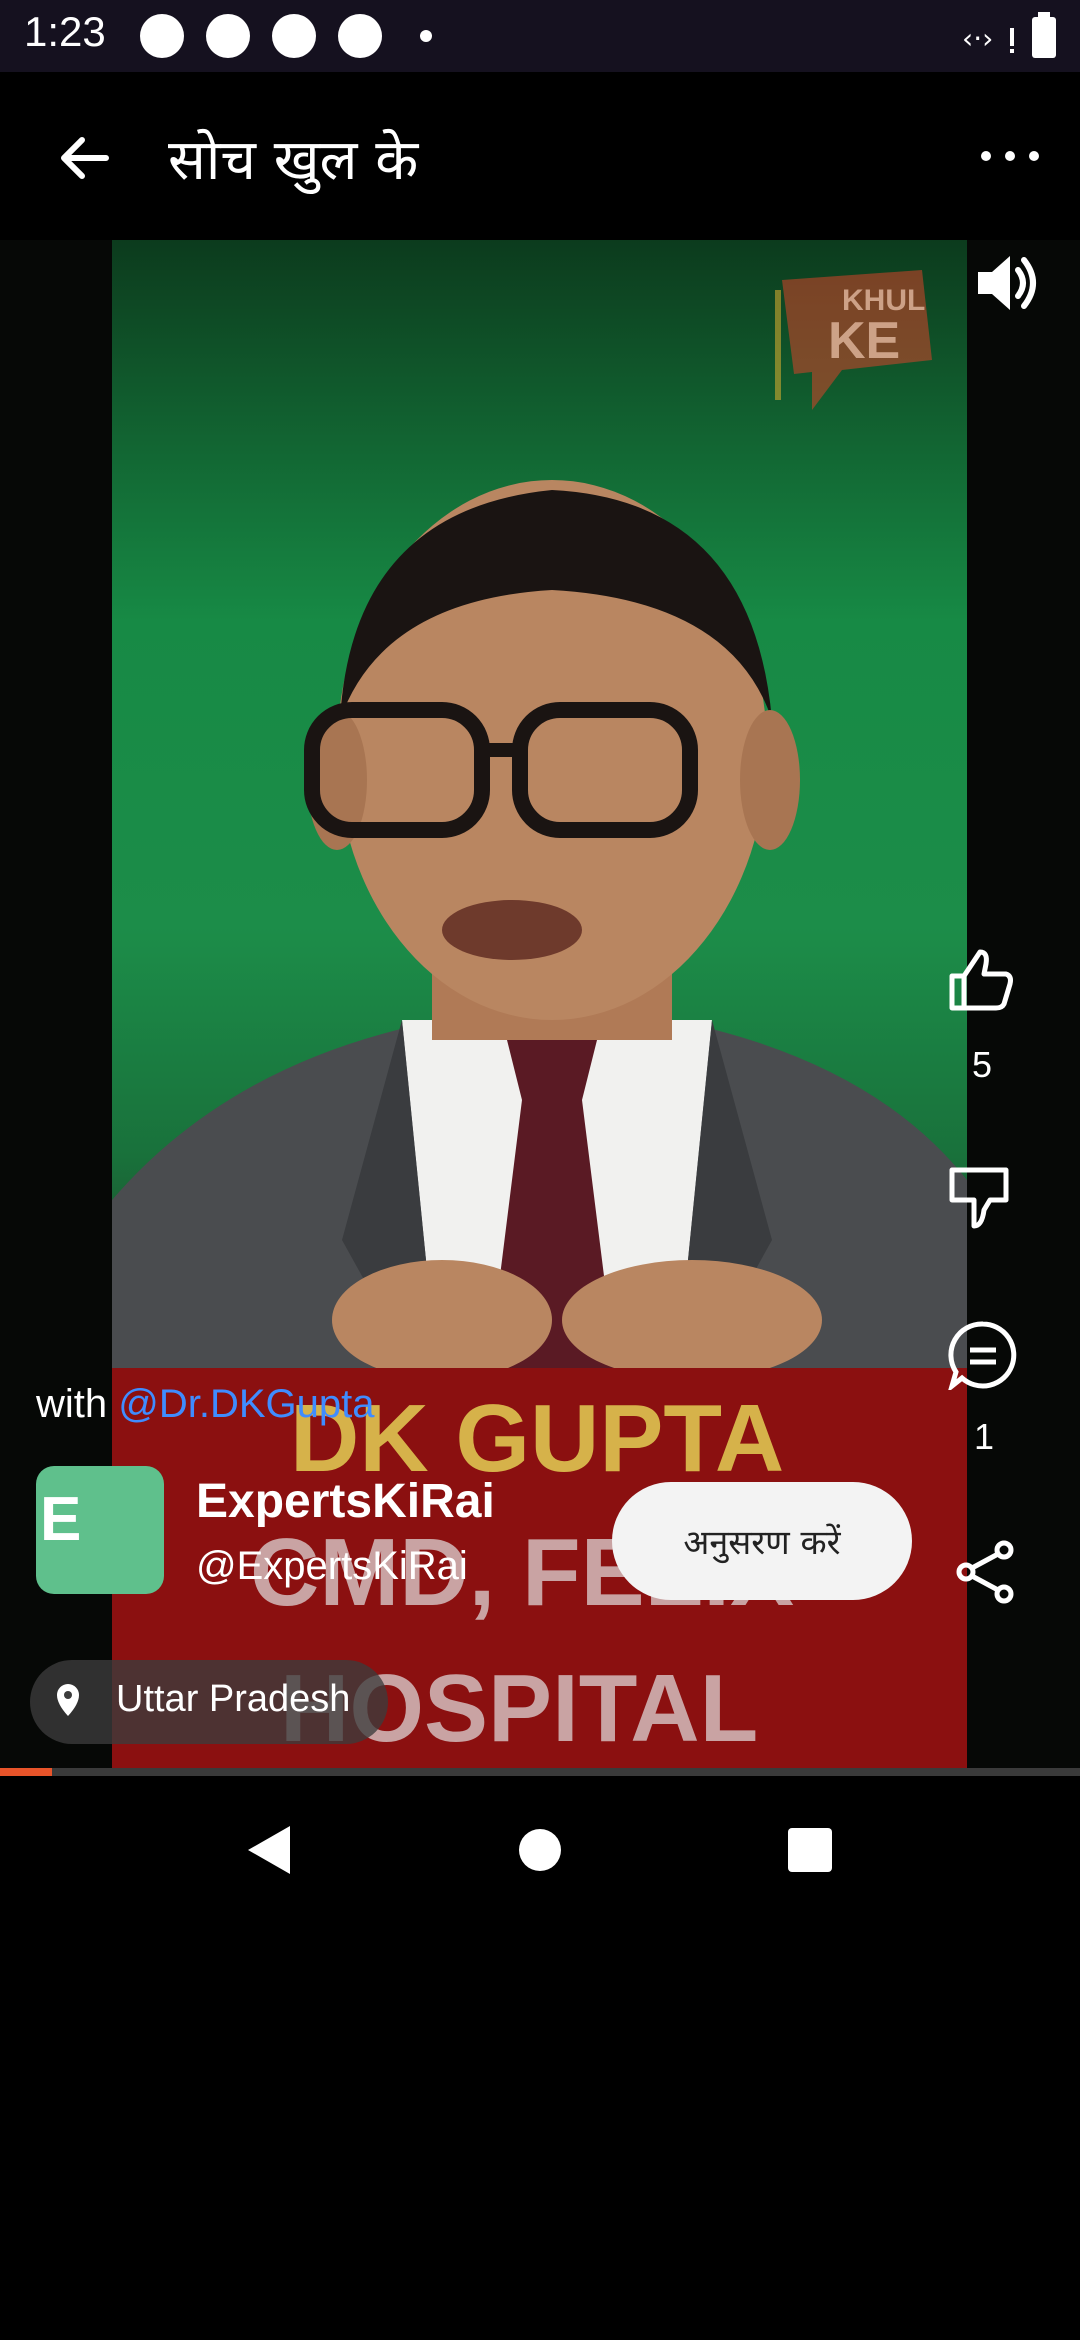 The height and width of the screenshot is (2340, 1080). I want to click on more-notifications-icon, so click(426, 36).